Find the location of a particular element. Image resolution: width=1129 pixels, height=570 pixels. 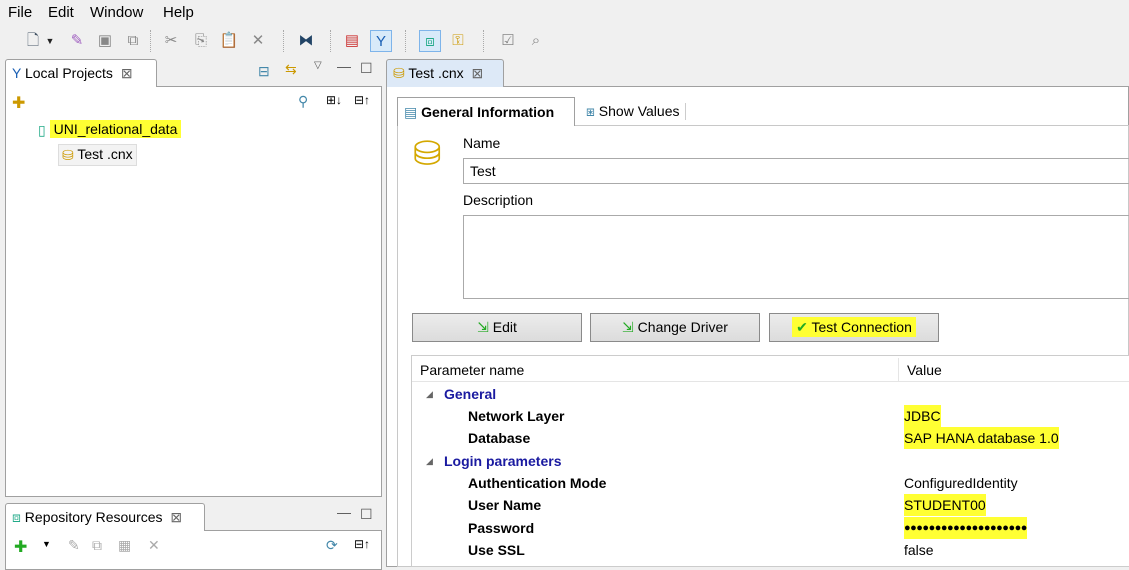

refresh-icon: ⟳ is located at coordinates (332, 545).